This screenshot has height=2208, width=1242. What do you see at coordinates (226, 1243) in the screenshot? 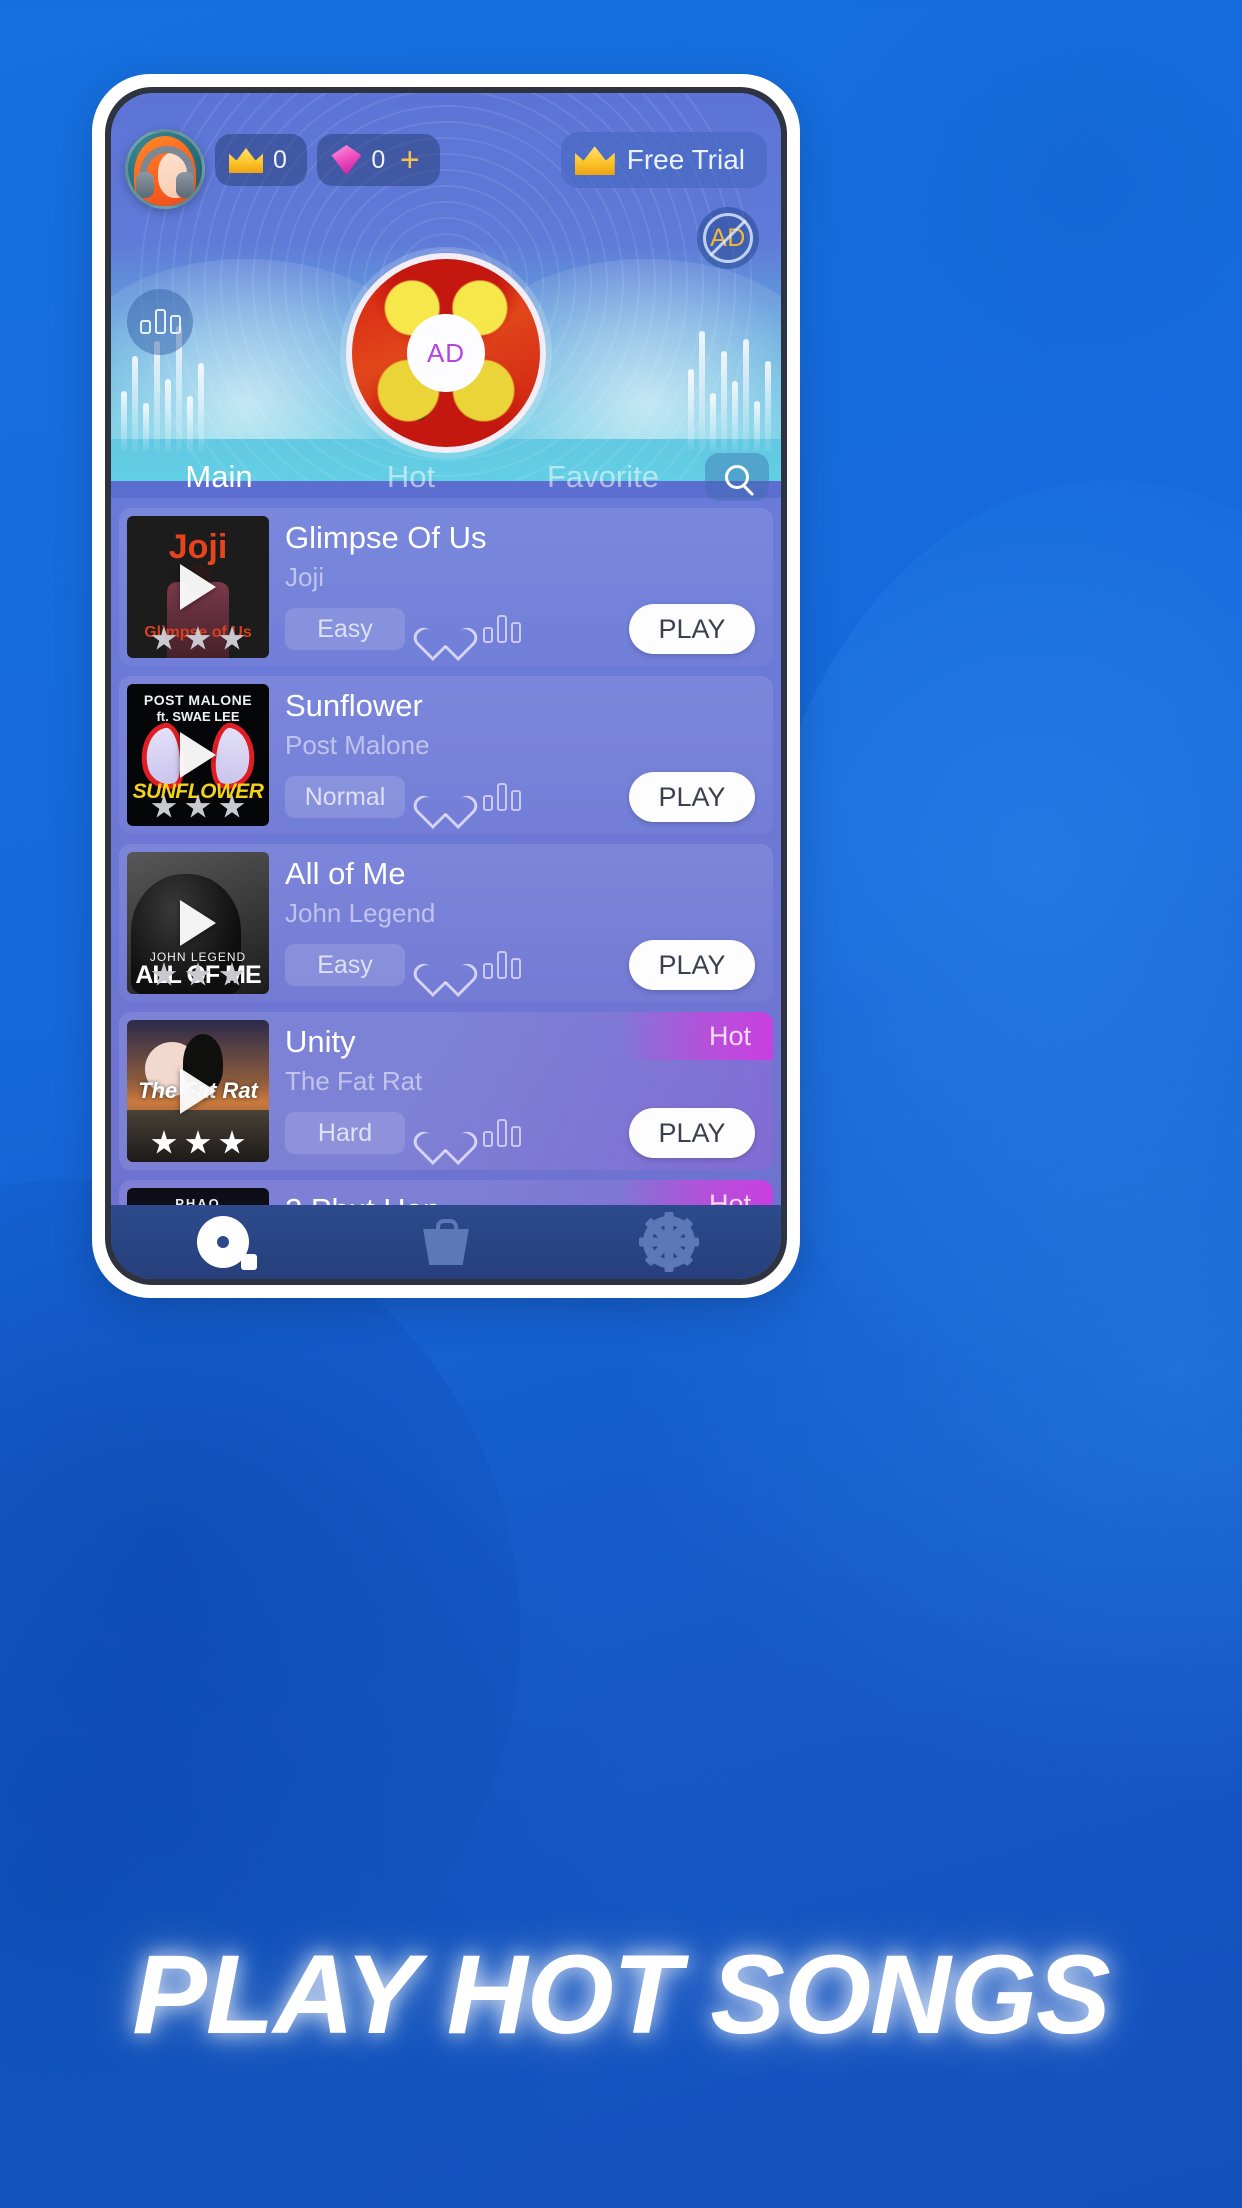
I see `music-disc-icon` at bounding box center [226, 1243].